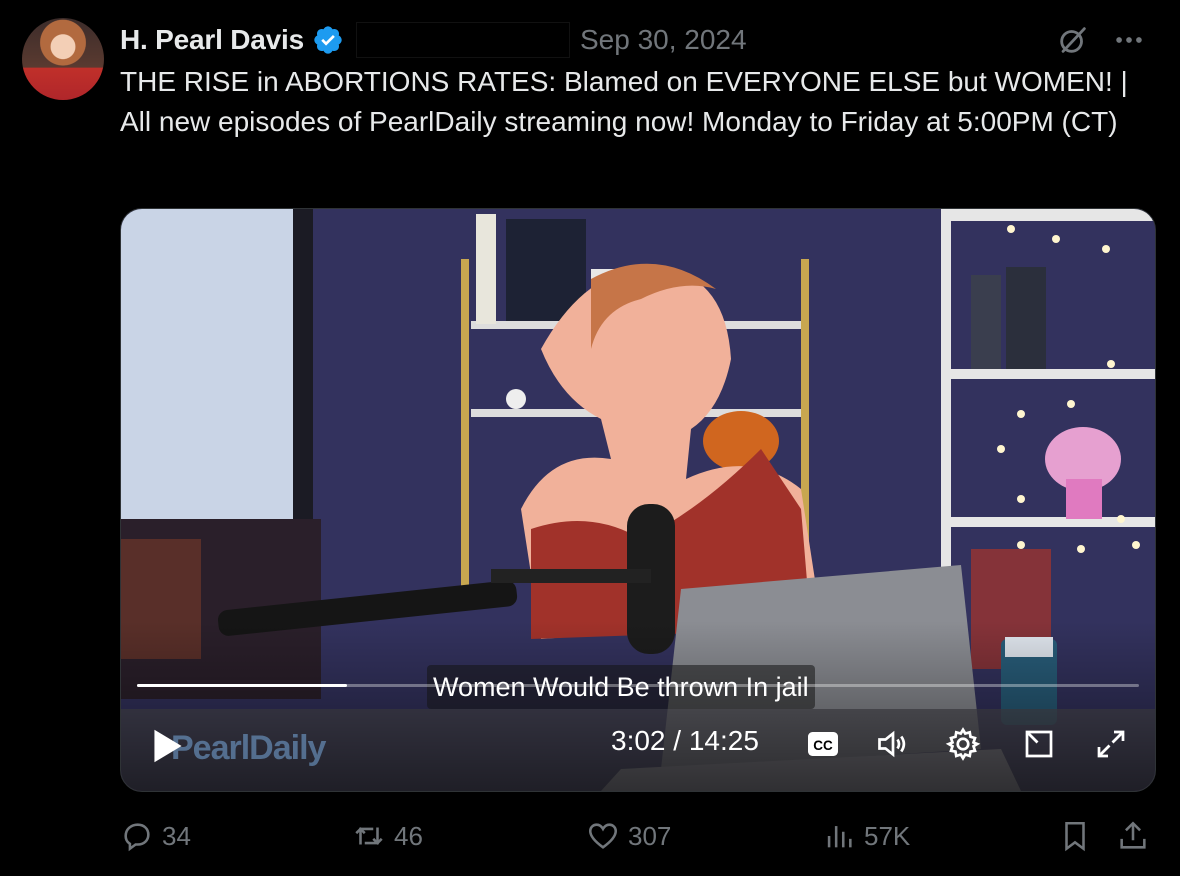  I want to click on post-header: H. Pearl Davis Sep 30, 2024, so click(640, 40).